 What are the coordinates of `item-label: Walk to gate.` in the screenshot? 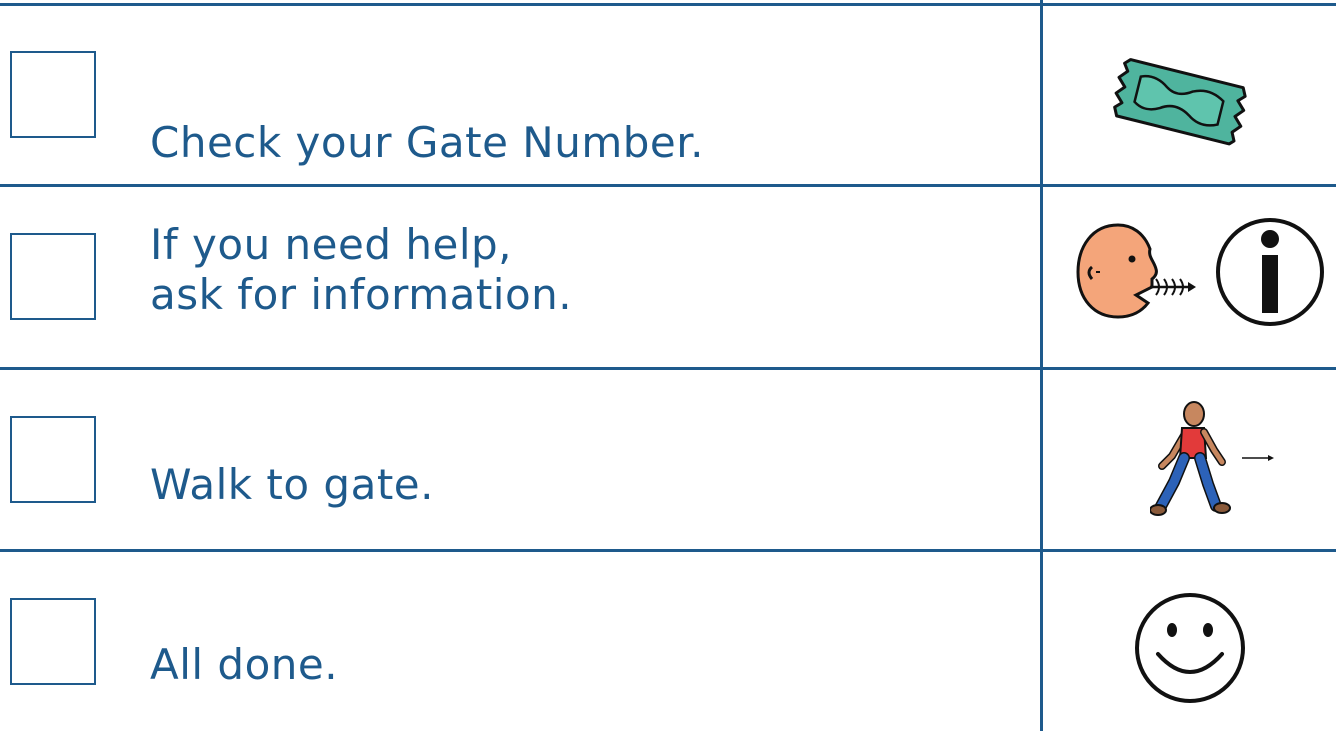 It's located at (292, 484).